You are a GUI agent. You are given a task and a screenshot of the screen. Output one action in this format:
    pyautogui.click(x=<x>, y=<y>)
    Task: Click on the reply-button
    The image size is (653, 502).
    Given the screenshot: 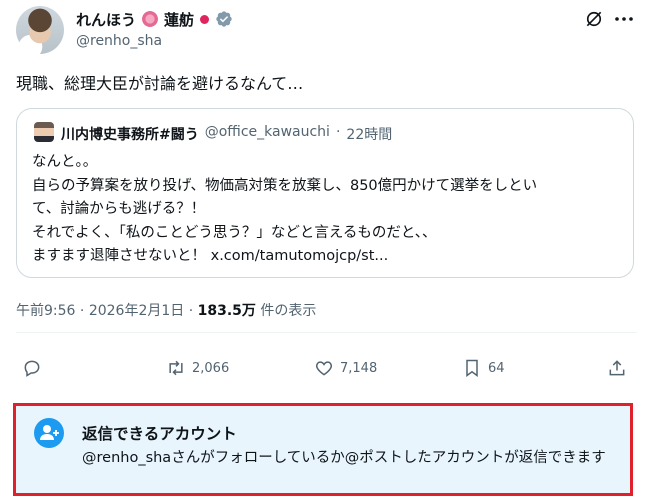 What is the action you would take?
    pyautogui.click(x=32, y=368)
    